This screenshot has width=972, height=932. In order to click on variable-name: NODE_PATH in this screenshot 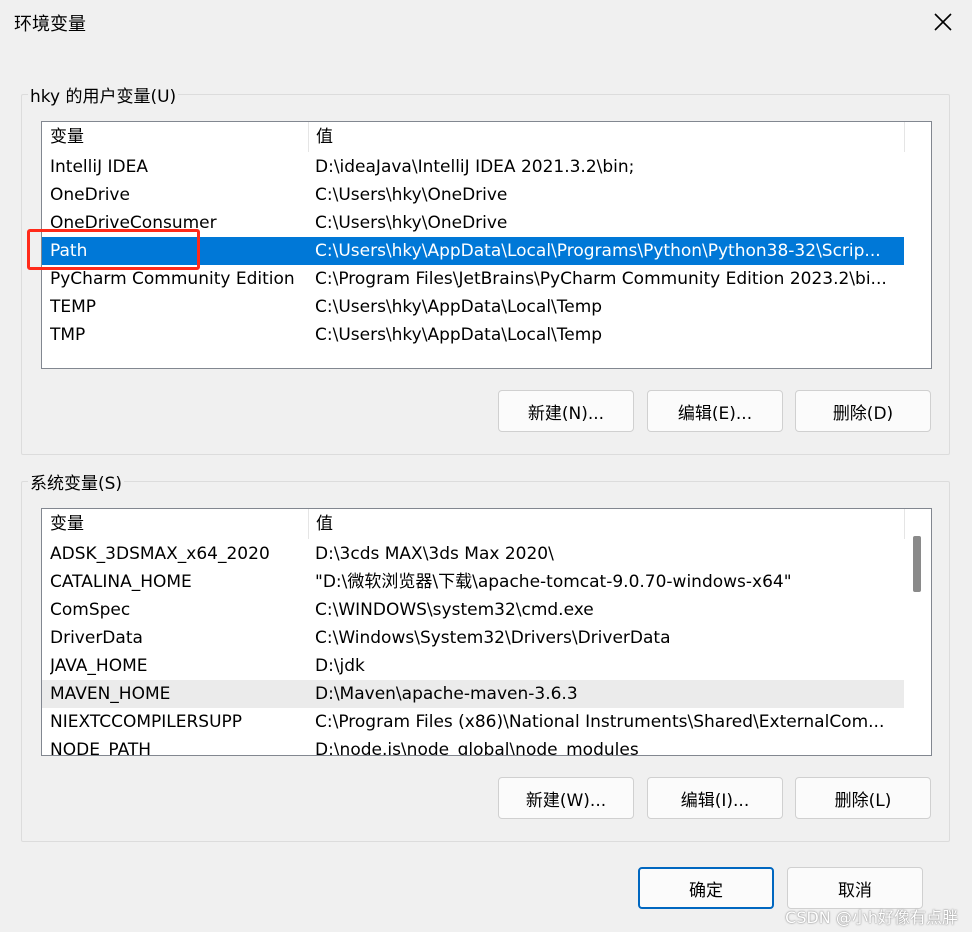, I will do `click(101, 748)`.